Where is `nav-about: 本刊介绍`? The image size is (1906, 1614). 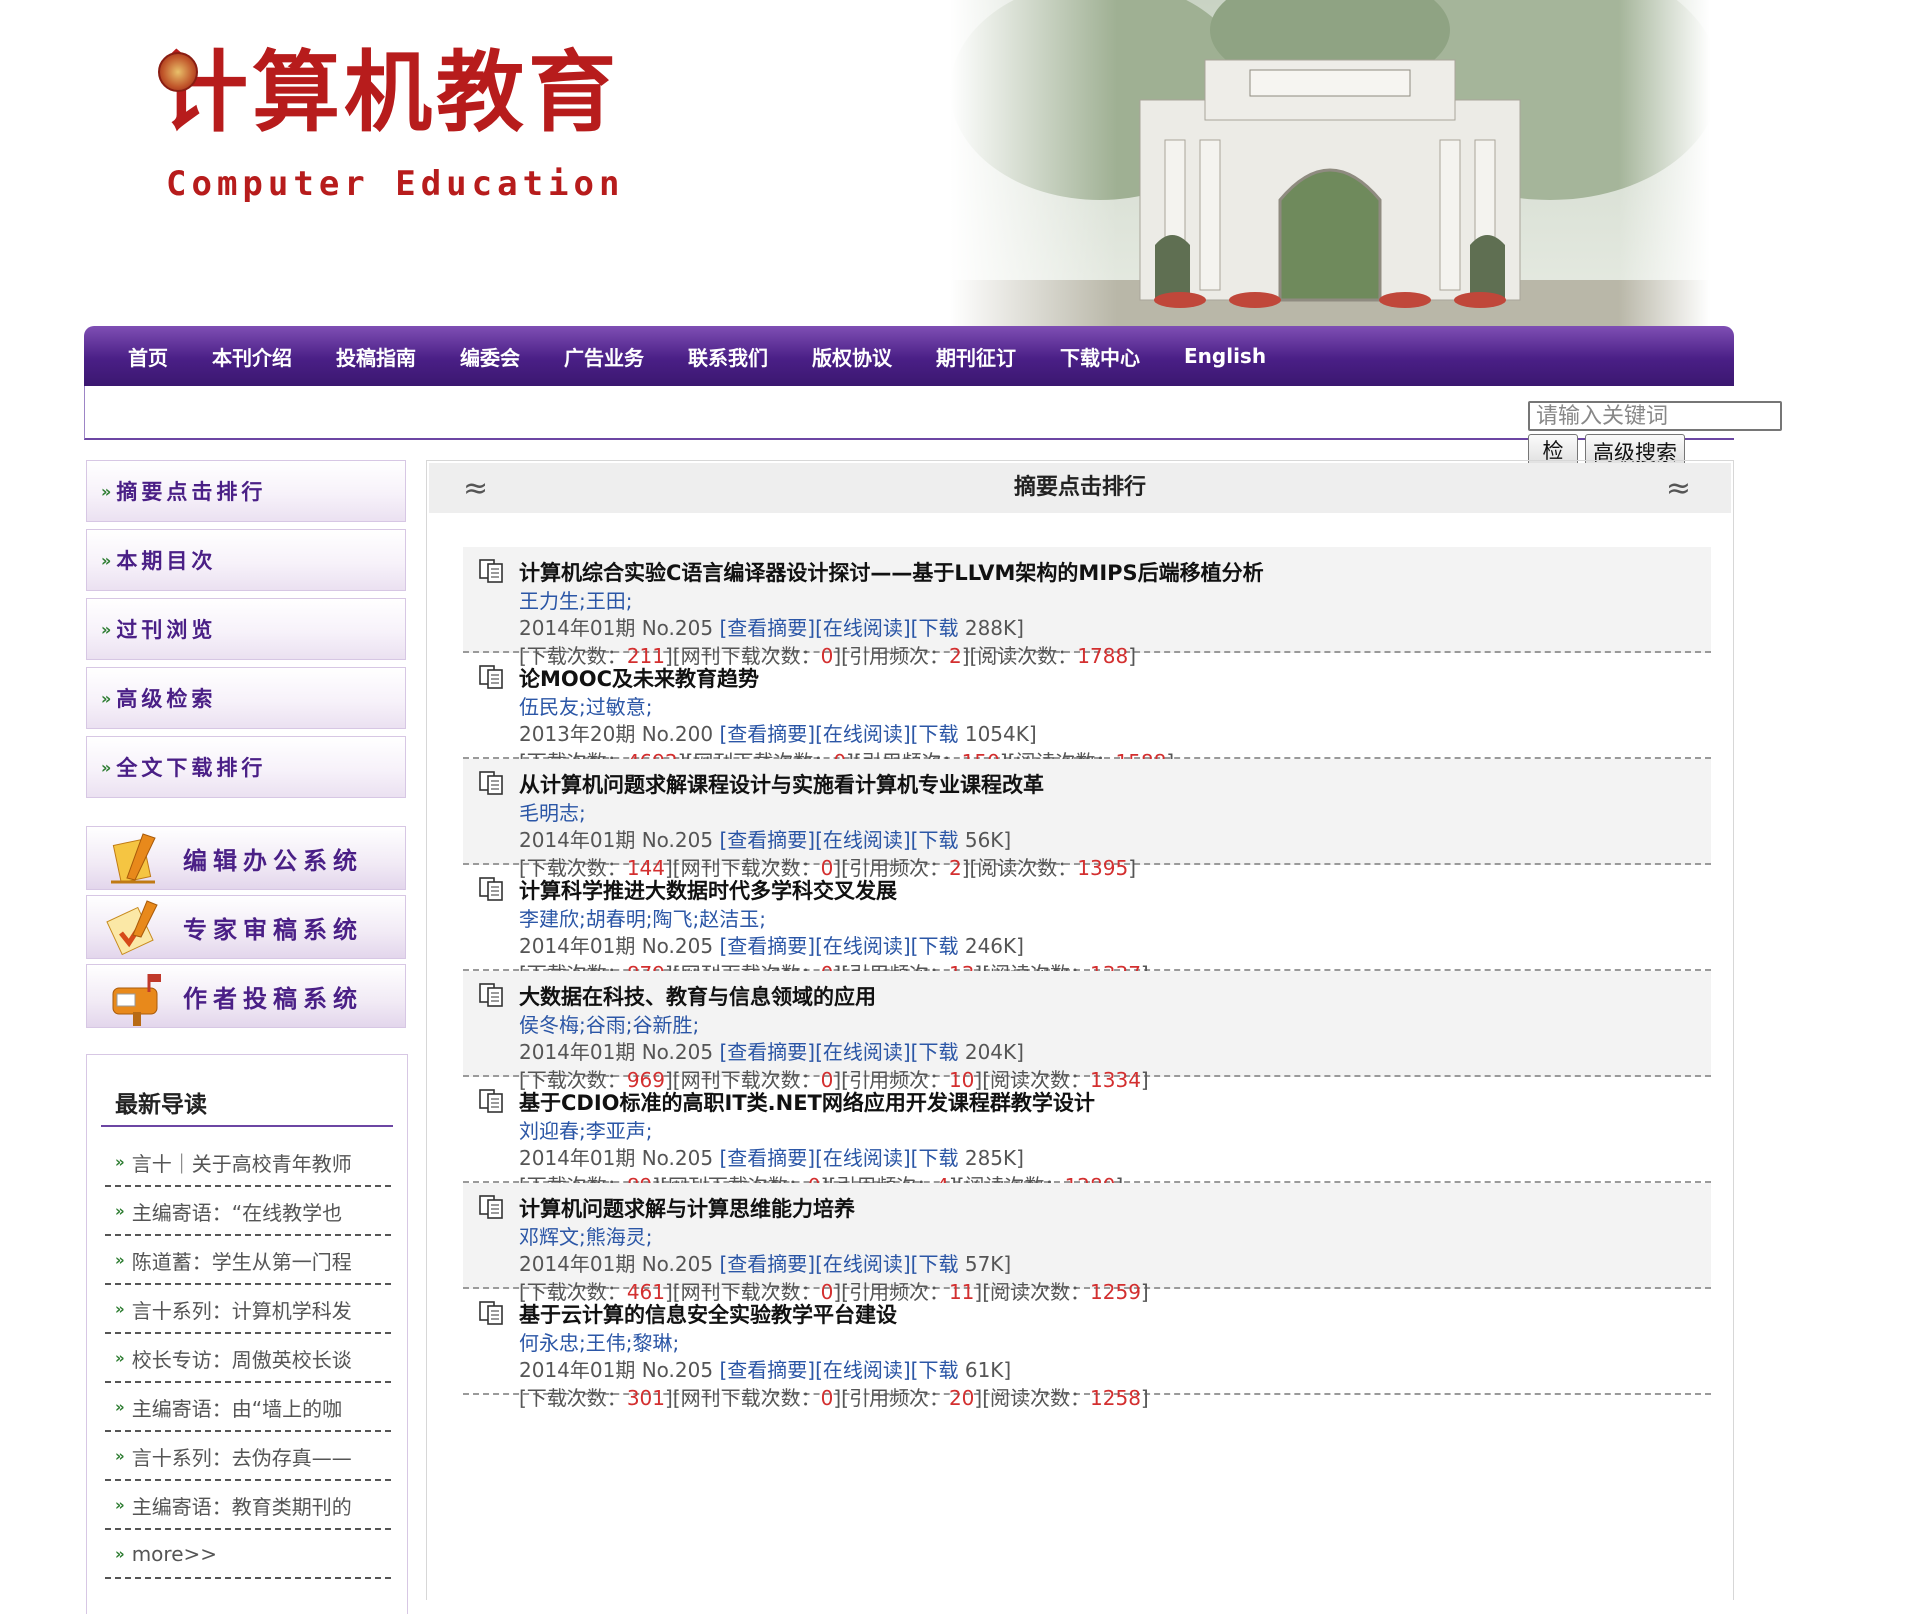 nav-about: 本刊介绍 is located at coordinates (252, 356).